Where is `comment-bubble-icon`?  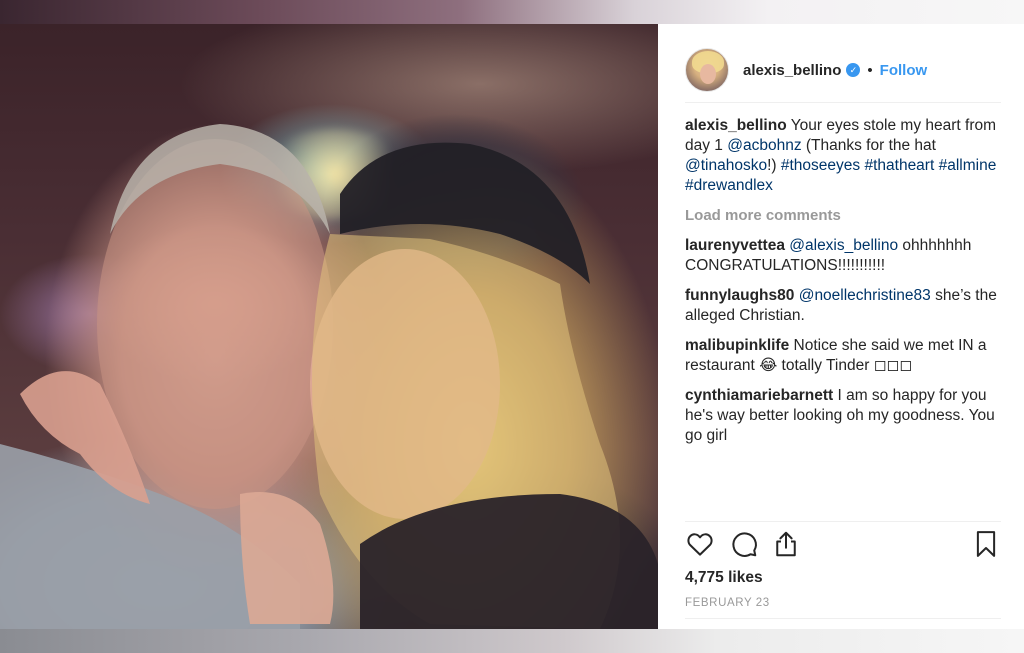
comment-bubble-icon is located at coordinates (744, 544).